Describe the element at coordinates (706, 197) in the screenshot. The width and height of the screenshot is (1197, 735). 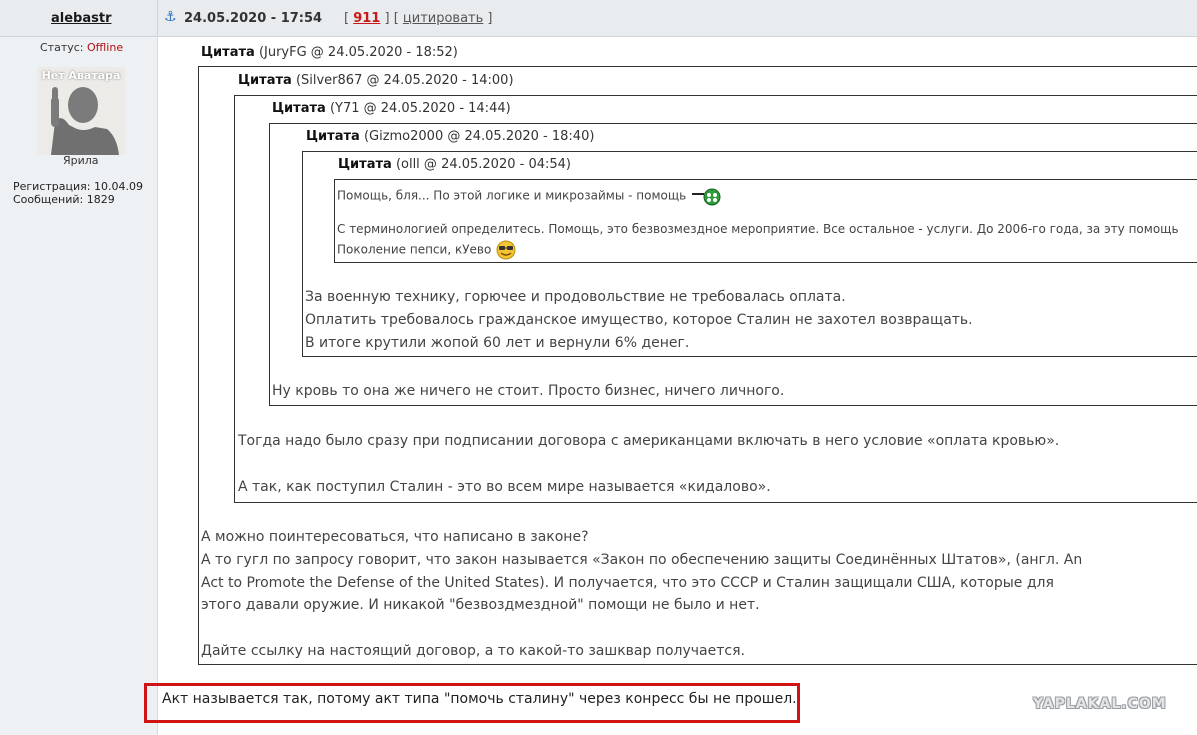
I see `clover-smiley-icon` at that location.